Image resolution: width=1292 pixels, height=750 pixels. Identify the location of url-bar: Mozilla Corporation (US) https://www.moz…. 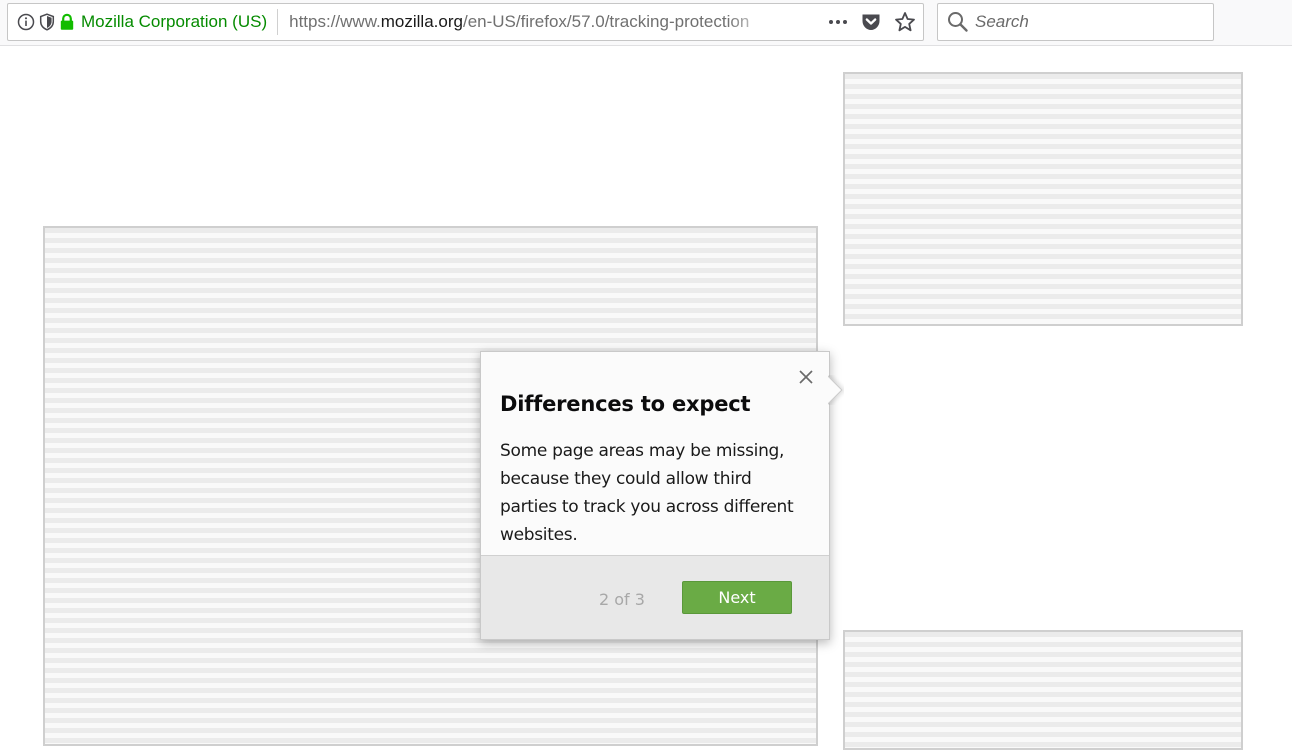
(465, 22).